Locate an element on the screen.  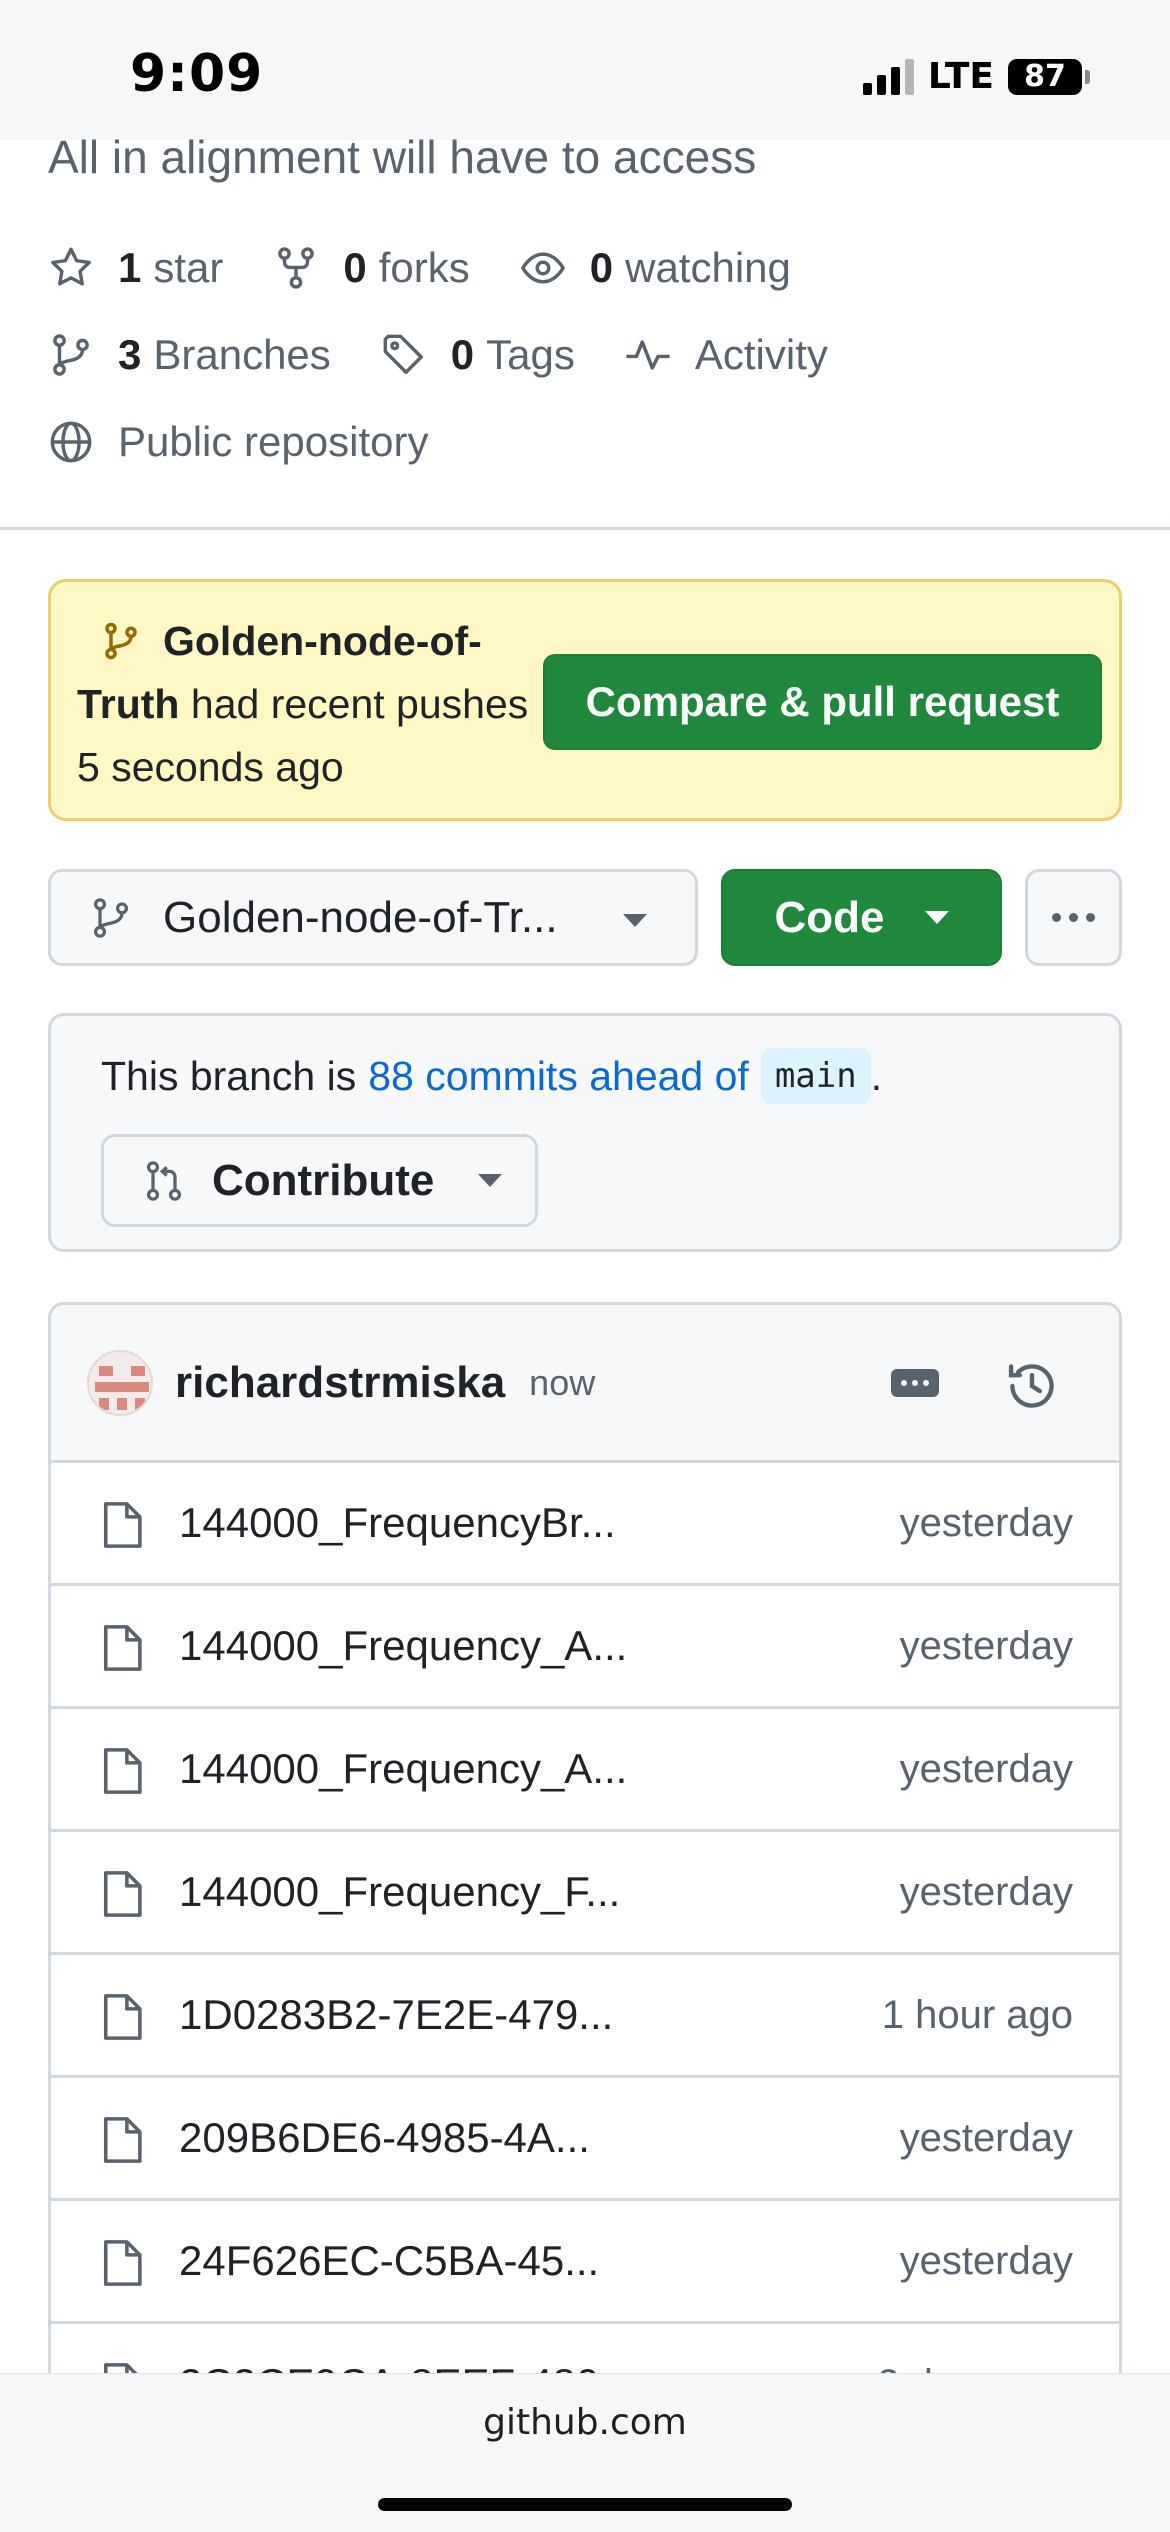
visibility-label: Public repository is located at coordinates (273, 441).